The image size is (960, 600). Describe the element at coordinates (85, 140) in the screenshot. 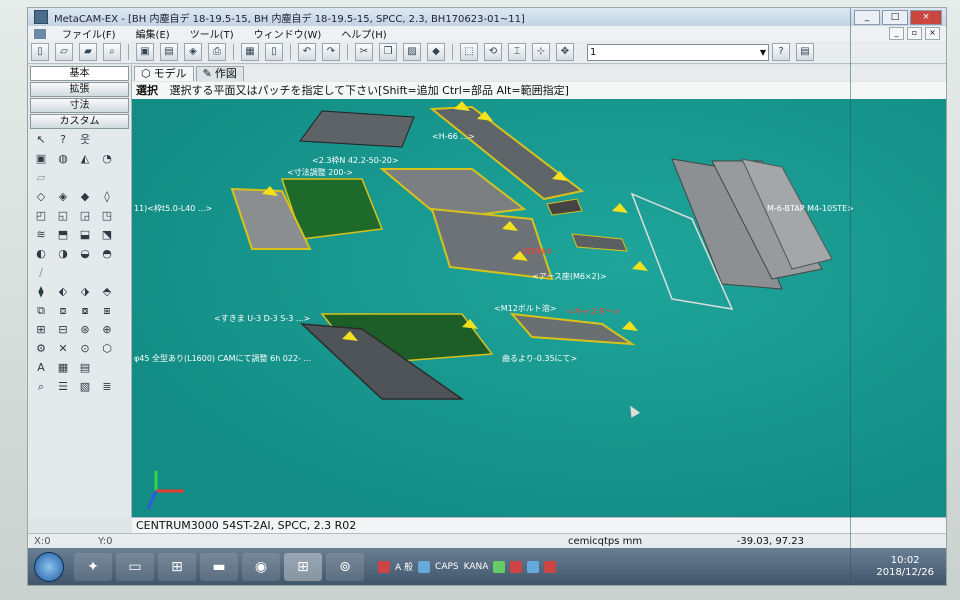

I see `person-icon: 웃` at that location.